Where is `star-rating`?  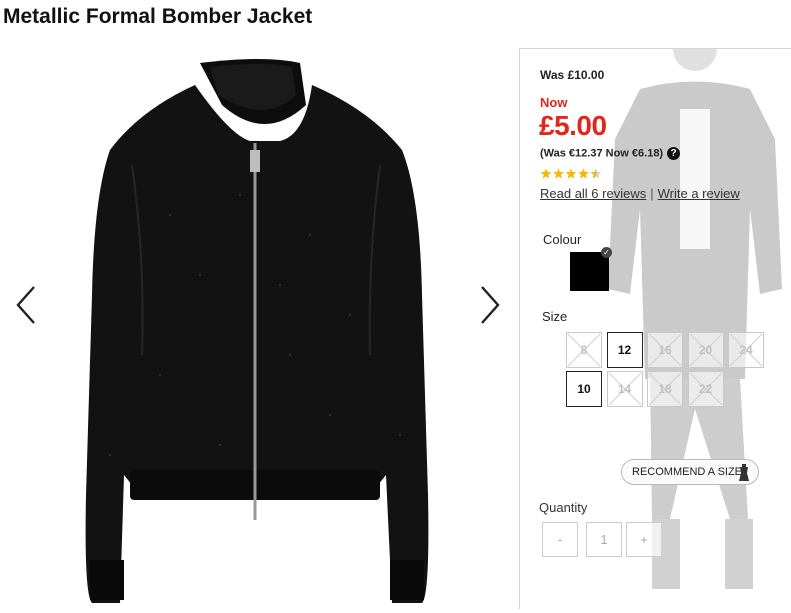 star-rating is located at coordinates (580, 173).